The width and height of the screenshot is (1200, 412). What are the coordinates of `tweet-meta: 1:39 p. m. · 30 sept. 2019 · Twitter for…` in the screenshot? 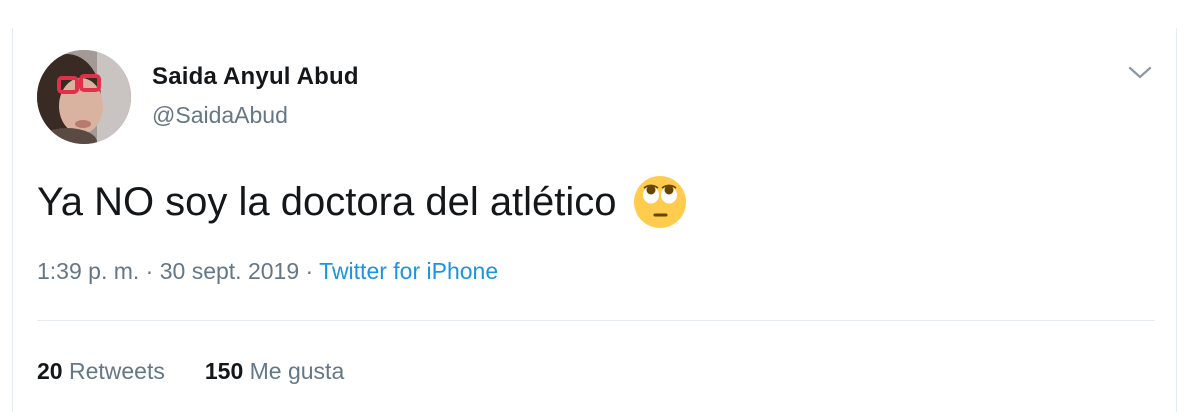 It's located at (267, 271).